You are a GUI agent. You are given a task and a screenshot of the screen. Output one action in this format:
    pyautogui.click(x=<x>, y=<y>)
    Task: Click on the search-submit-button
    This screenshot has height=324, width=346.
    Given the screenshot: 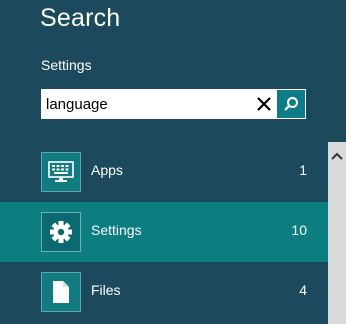 What is the action you would take?
    pyautogui.click(x=291, y=104)
    